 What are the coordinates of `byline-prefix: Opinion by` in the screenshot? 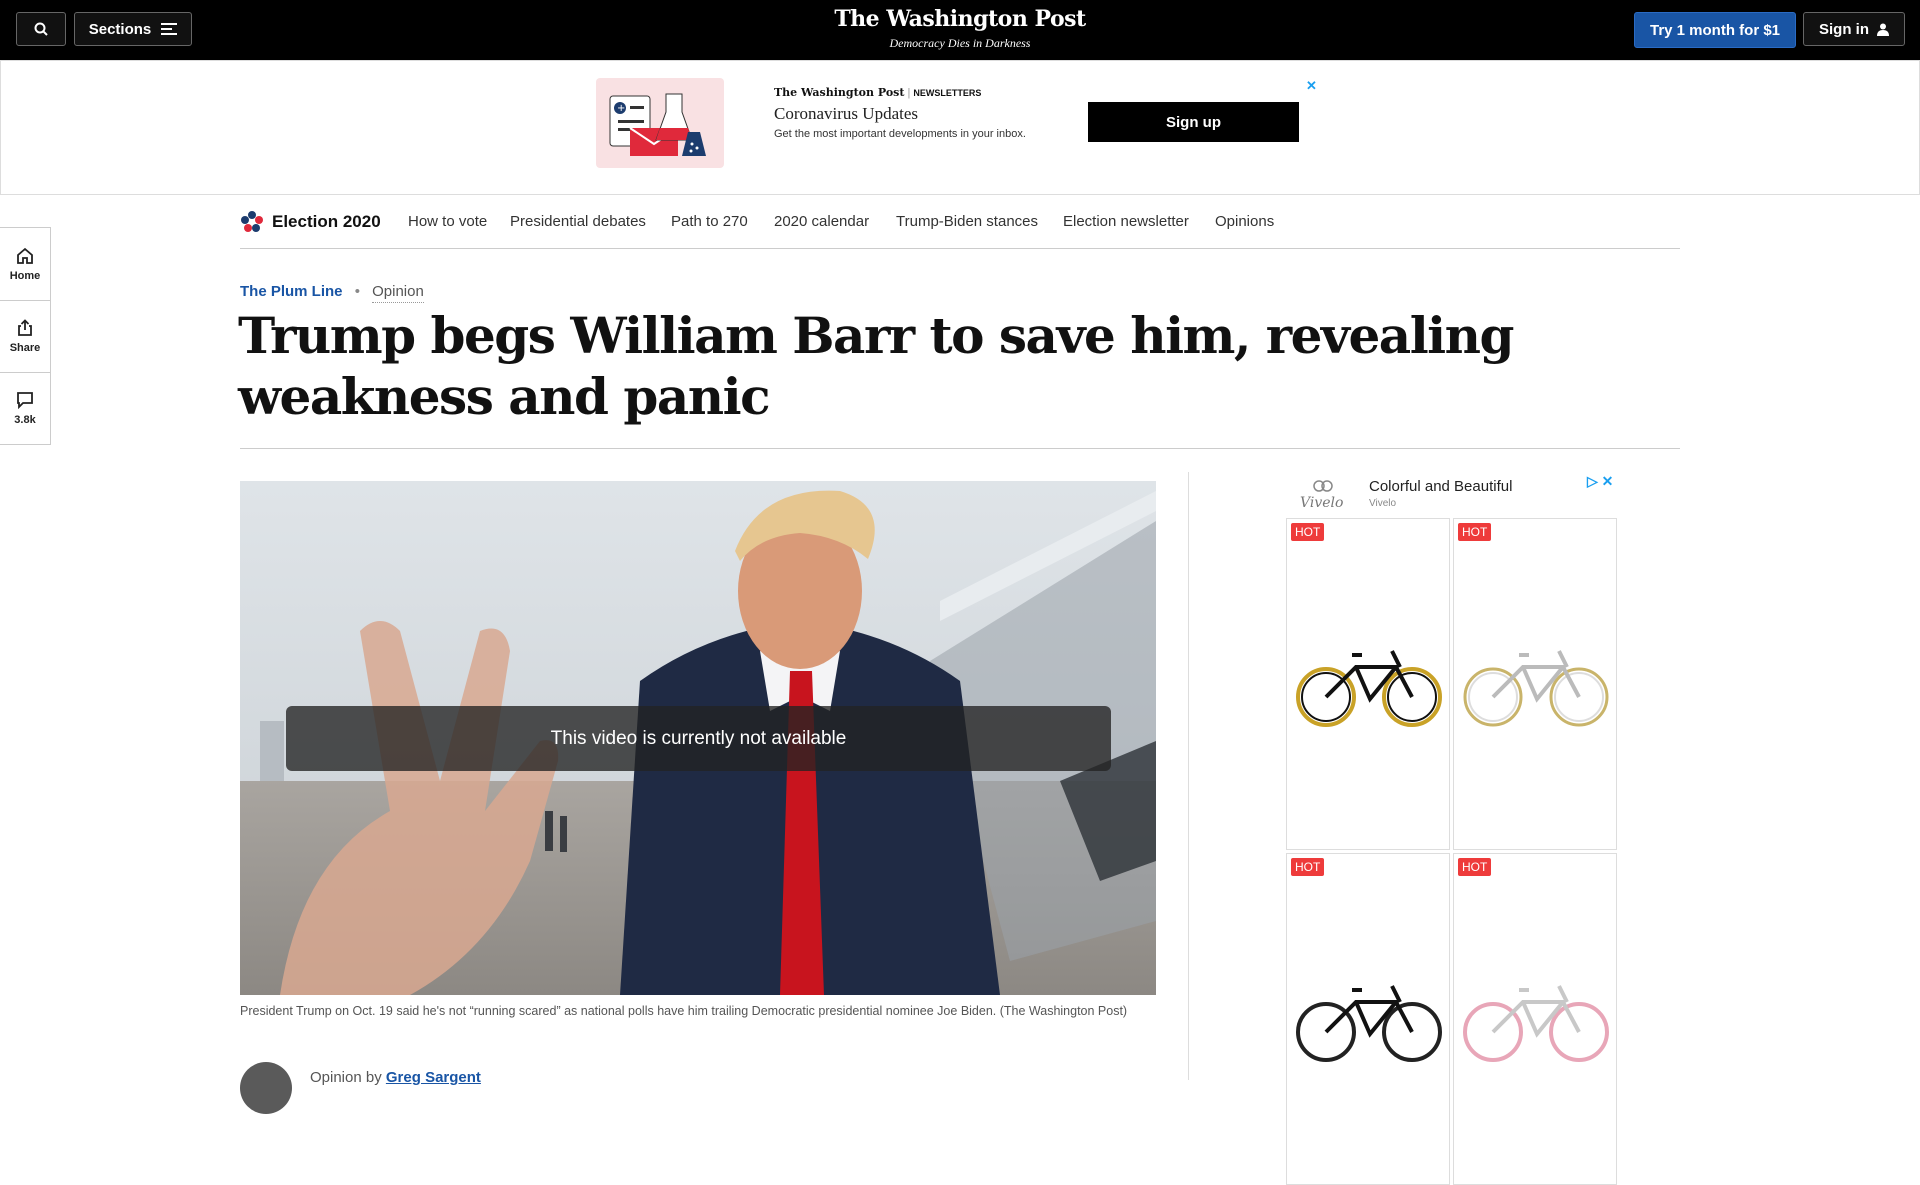 It's located at (346, 1077).